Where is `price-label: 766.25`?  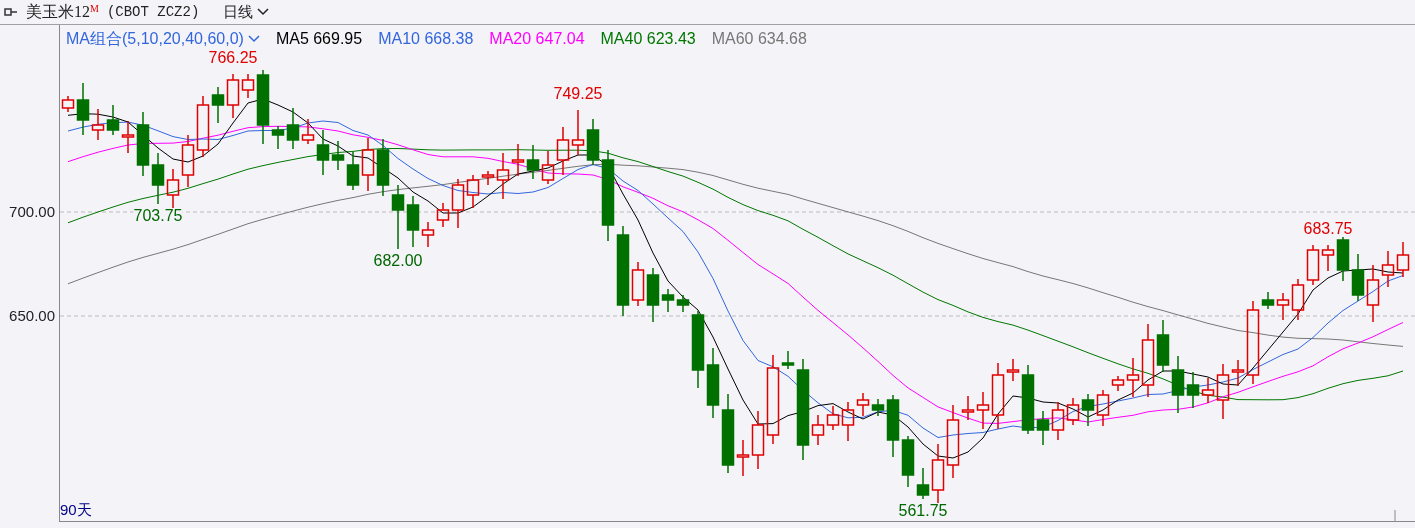 price-label: 766.25 is located at coordinates (233, 58).